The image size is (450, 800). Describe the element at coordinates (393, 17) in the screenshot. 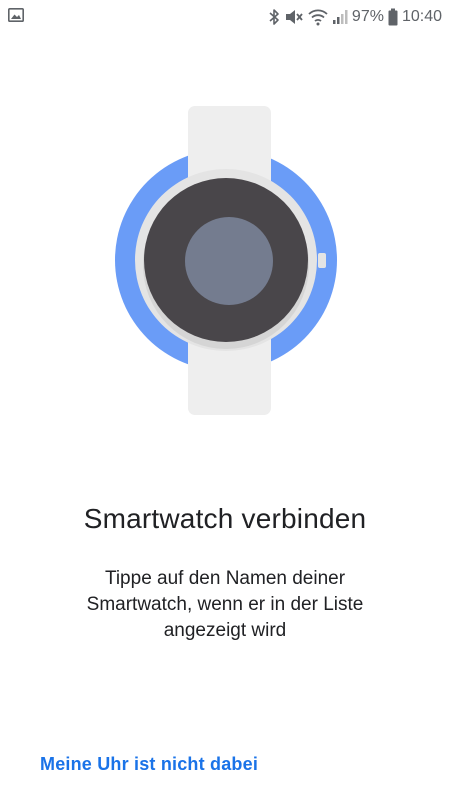

I see `battery-icon` at that location.